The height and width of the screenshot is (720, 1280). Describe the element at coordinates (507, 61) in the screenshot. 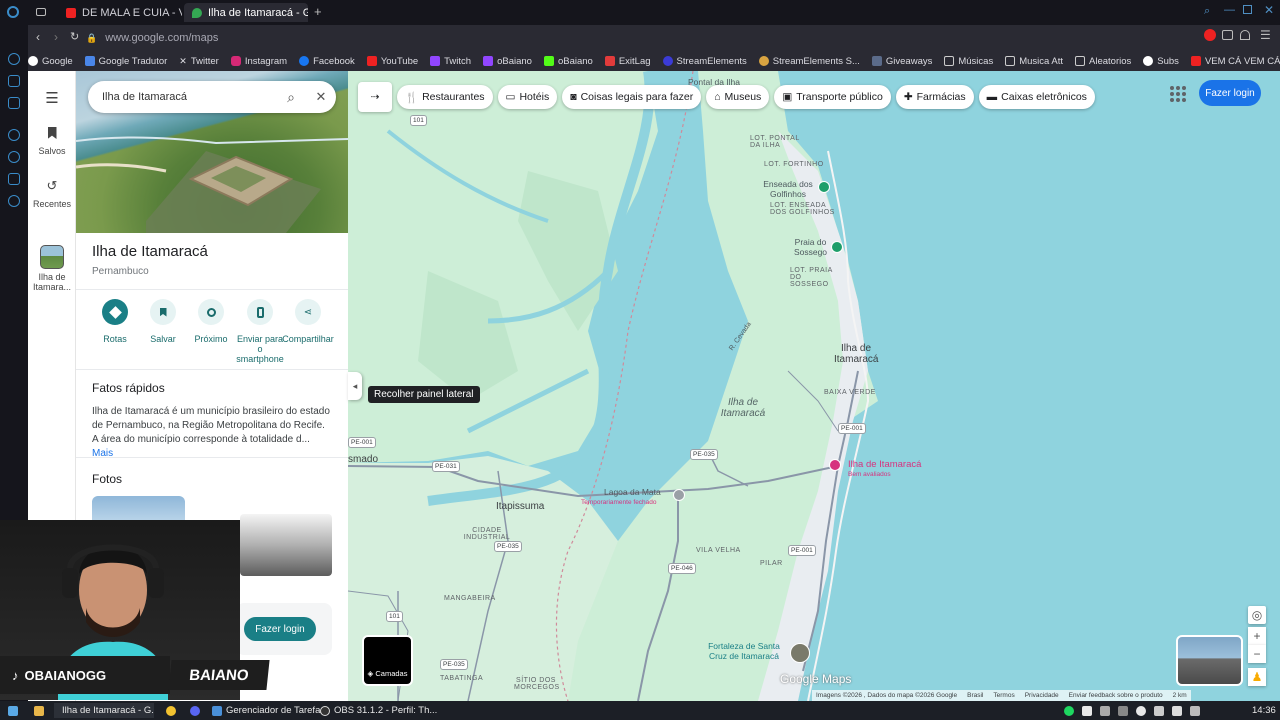

I see `bookmark-obaiano-twitch: oBaiano` at that location.